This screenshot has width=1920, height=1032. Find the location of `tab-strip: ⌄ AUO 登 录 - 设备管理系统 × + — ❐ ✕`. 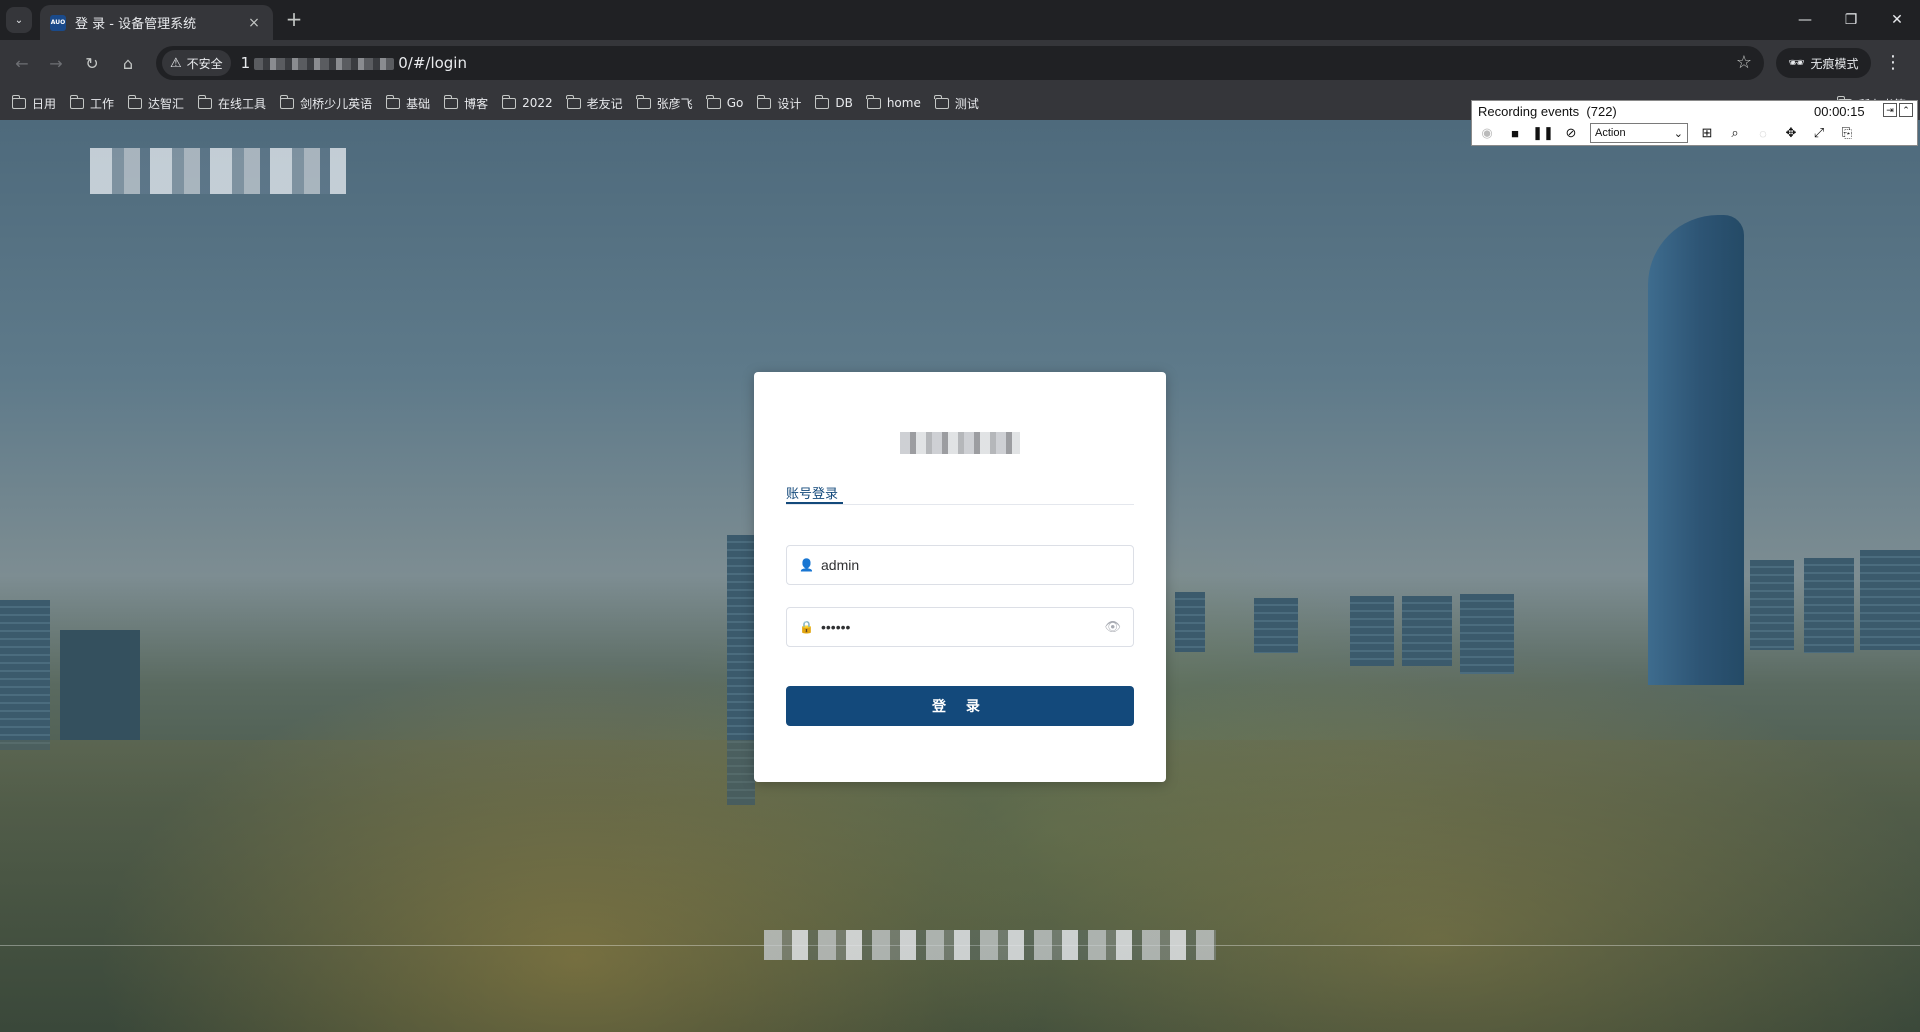

tab-strip: ⌄ AUO 登 录 - 设备管理系统 × + — ❐ ✕ is located at coordinates (960, 20).